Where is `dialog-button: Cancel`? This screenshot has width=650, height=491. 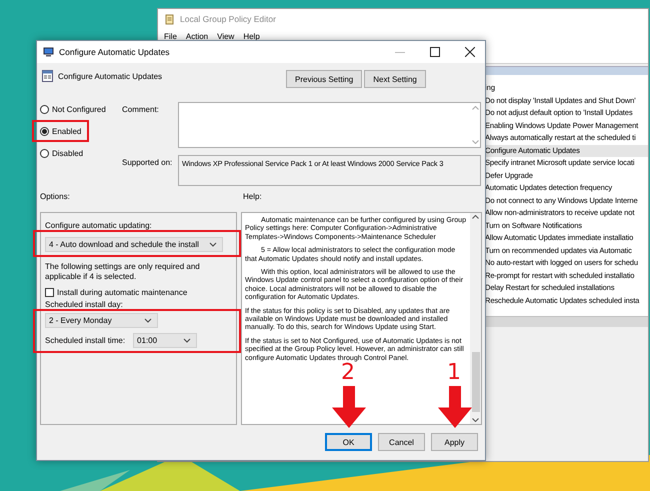
dialog-button: Cancel is located at coordinates (401, 442).